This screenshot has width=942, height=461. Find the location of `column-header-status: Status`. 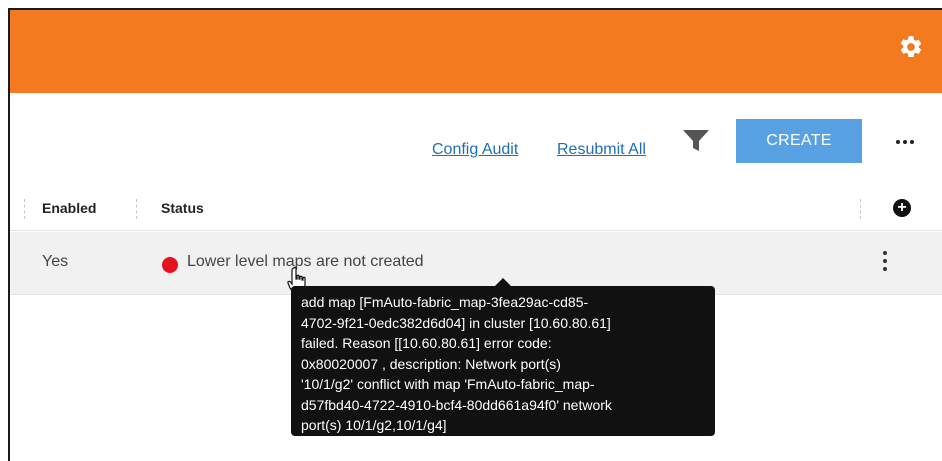

column-header-status: Status is located at coordinates (182, 208).